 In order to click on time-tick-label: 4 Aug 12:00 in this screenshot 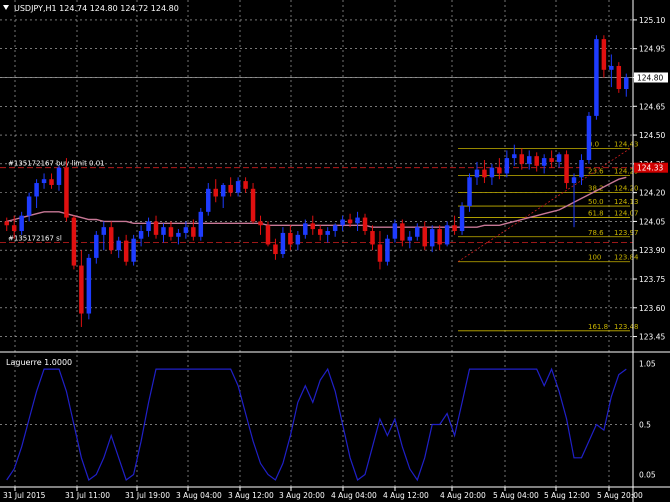, I will do `click(406, 495)`.